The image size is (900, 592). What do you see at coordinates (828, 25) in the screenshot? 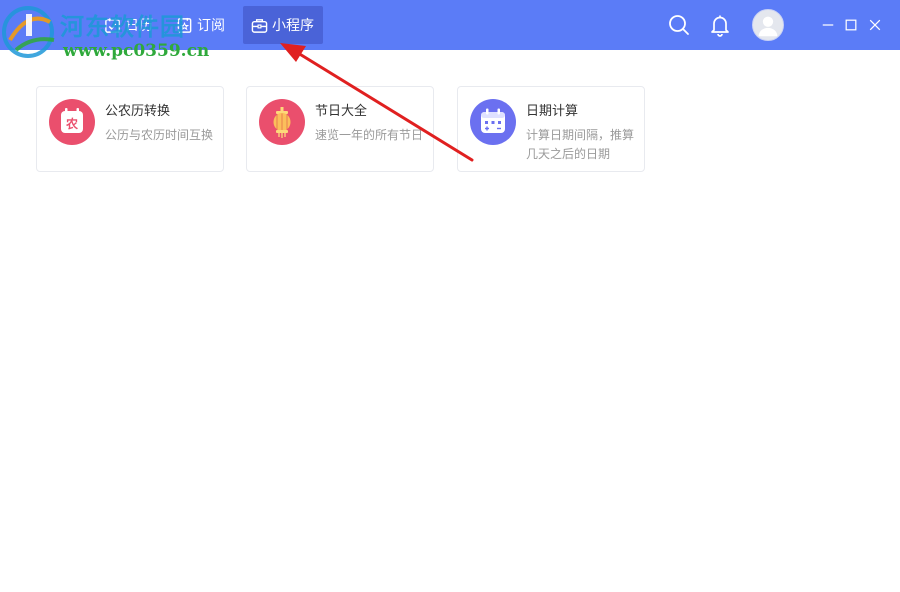
I see `minimize-icon` at bounding box center [828, 25].